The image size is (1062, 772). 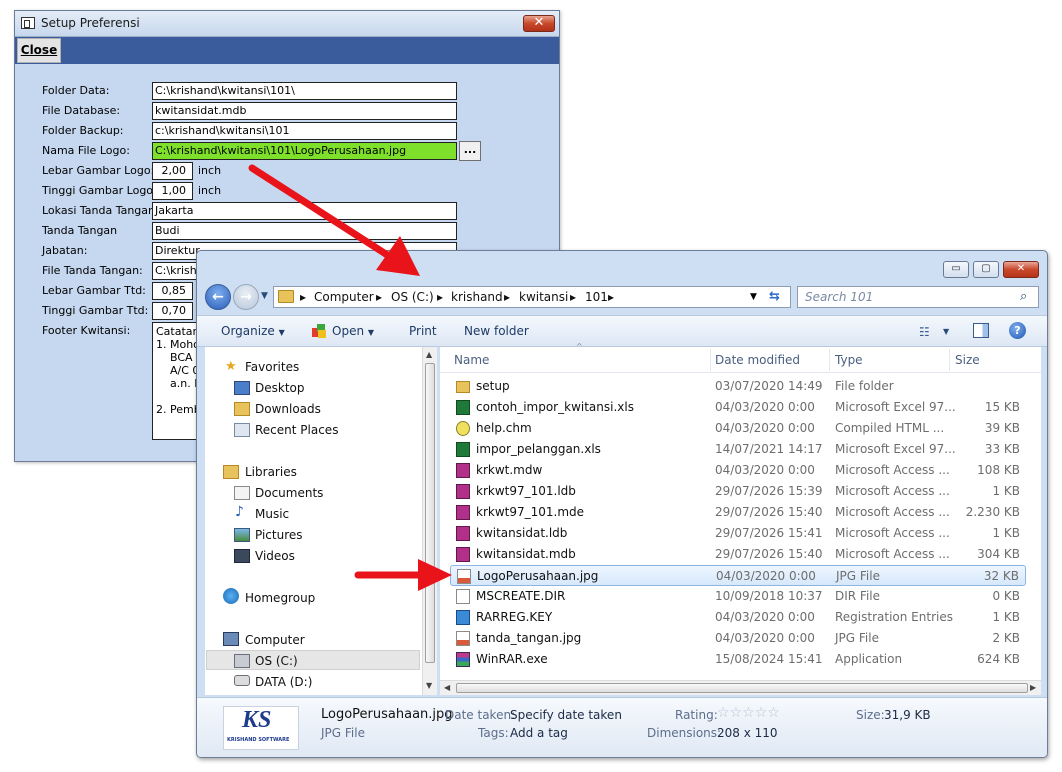 I want to click on annotation-arrows, so click(x=350, y=377).